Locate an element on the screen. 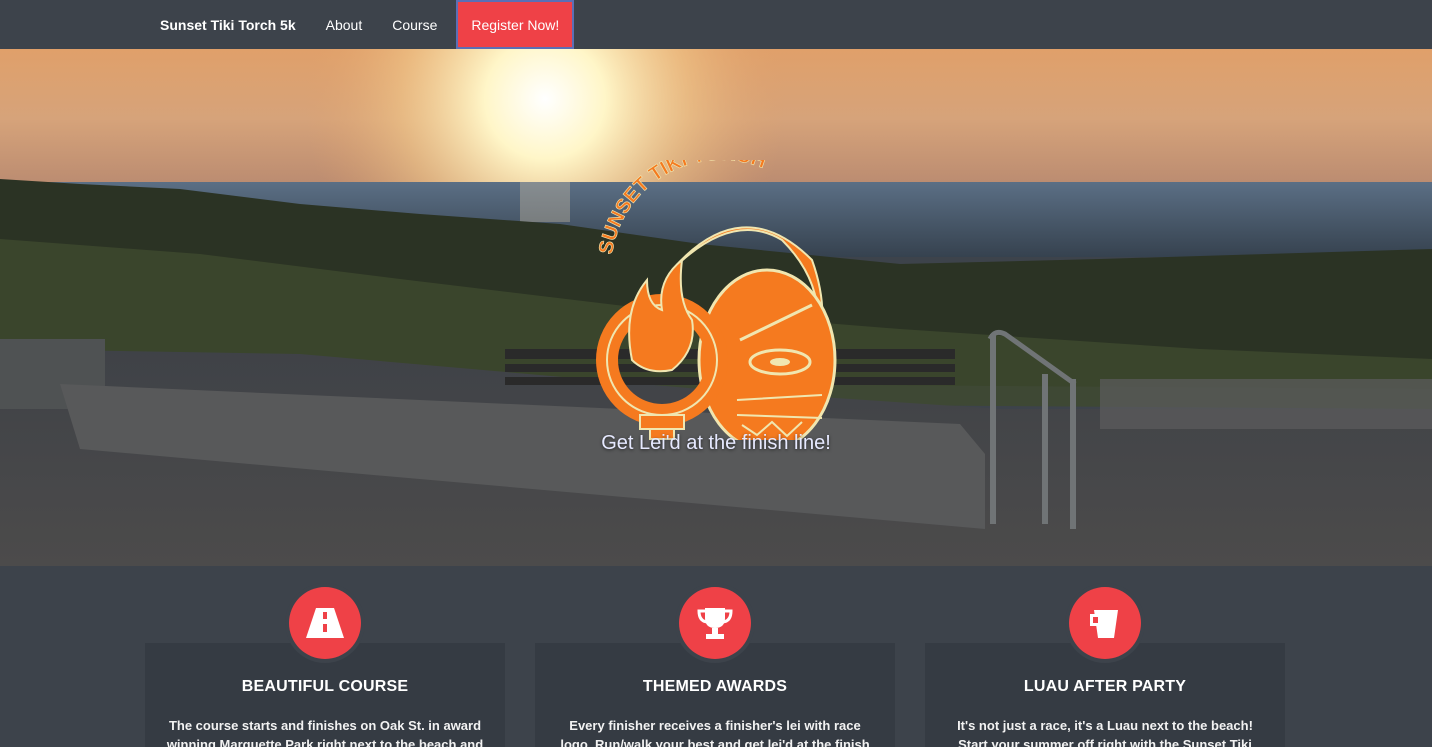 This screenshot has height=747, width=1432. logo-arc-text: SUNSET TIKI TORCH 5K is located at coordinates (683, 208).